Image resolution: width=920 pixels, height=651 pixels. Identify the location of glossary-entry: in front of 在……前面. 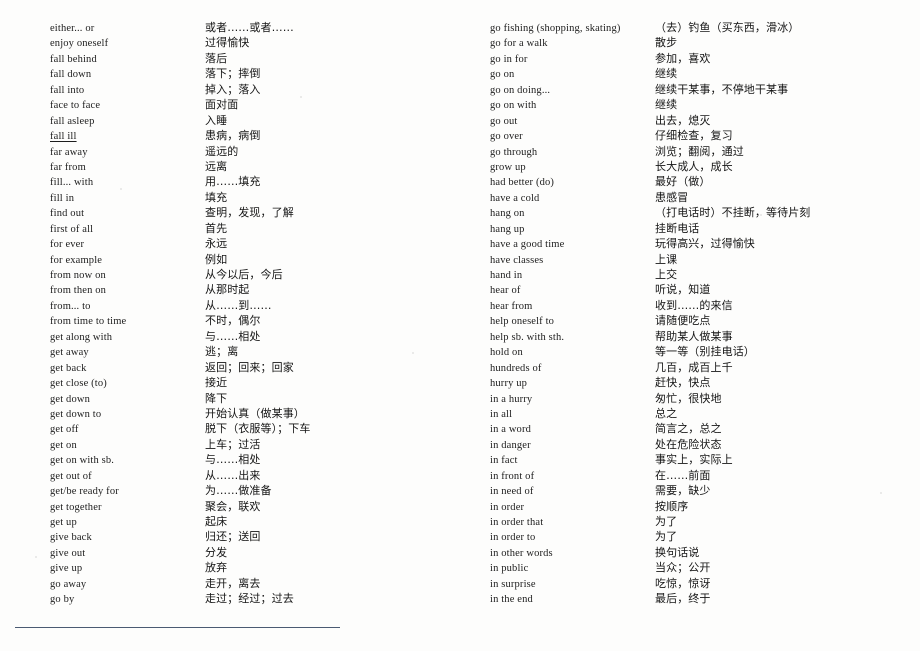
(695, 475).